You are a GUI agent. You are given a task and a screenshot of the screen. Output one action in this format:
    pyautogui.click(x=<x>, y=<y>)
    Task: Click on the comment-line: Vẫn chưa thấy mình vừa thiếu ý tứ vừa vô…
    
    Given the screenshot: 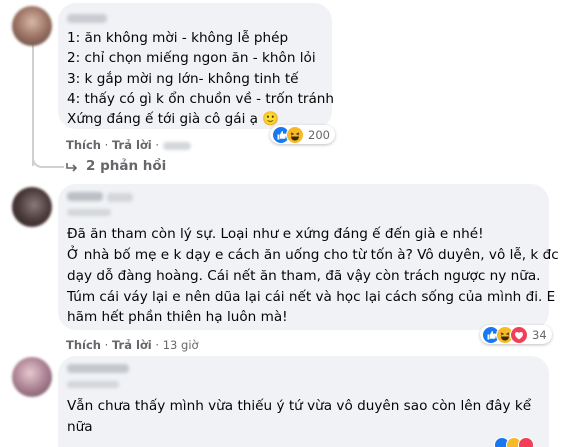 What is the action you would take?
    pyautogui.click(x=299, y=406)
    